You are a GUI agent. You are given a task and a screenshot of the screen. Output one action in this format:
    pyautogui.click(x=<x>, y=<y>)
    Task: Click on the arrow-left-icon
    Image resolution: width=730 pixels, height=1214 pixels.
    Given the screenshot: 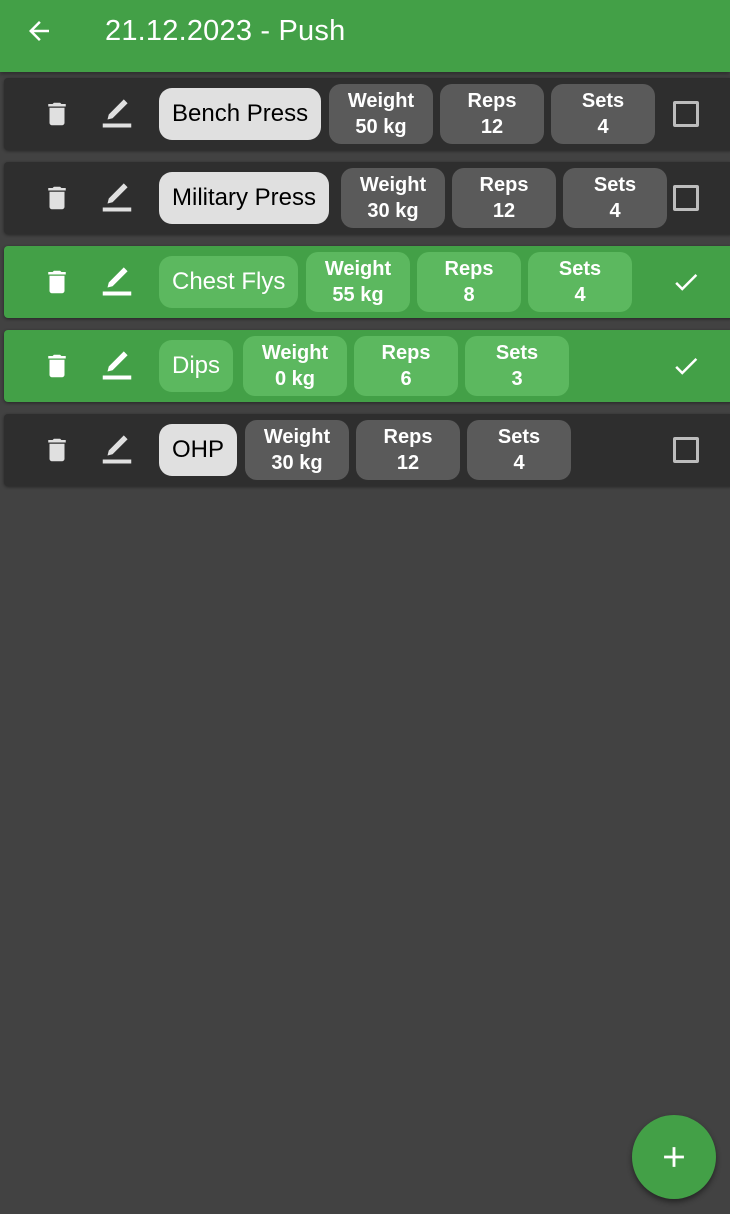 What is the action you would take?
    pyautogui.click(x=39, y=31)
    